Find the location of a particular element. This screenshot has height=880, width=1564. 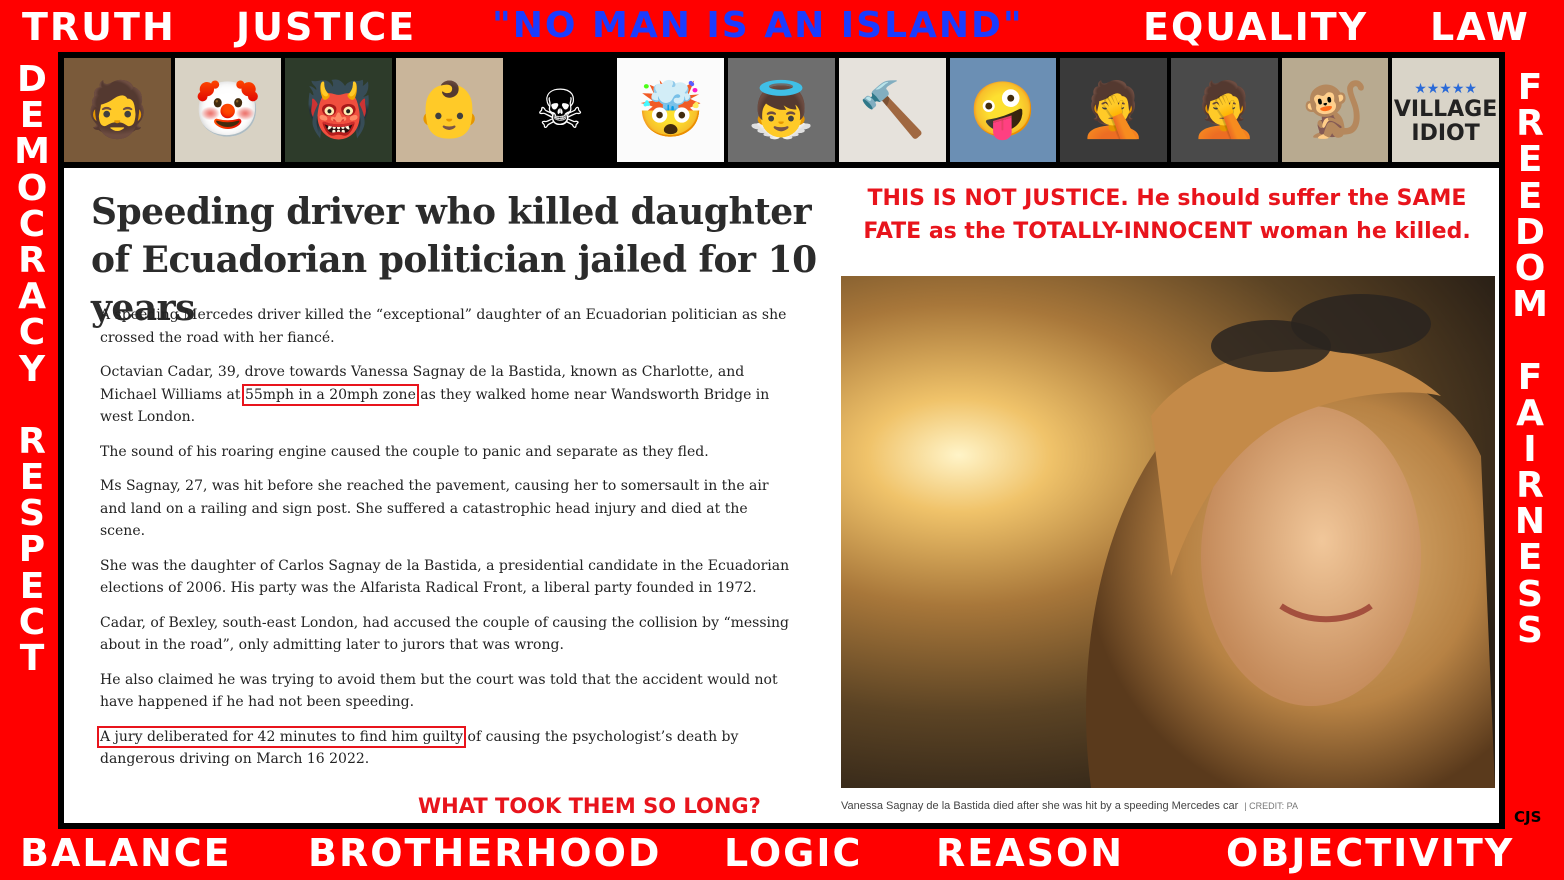

facepalm-man-2-icon: 🤦 is located at coordinates (1224, 110).